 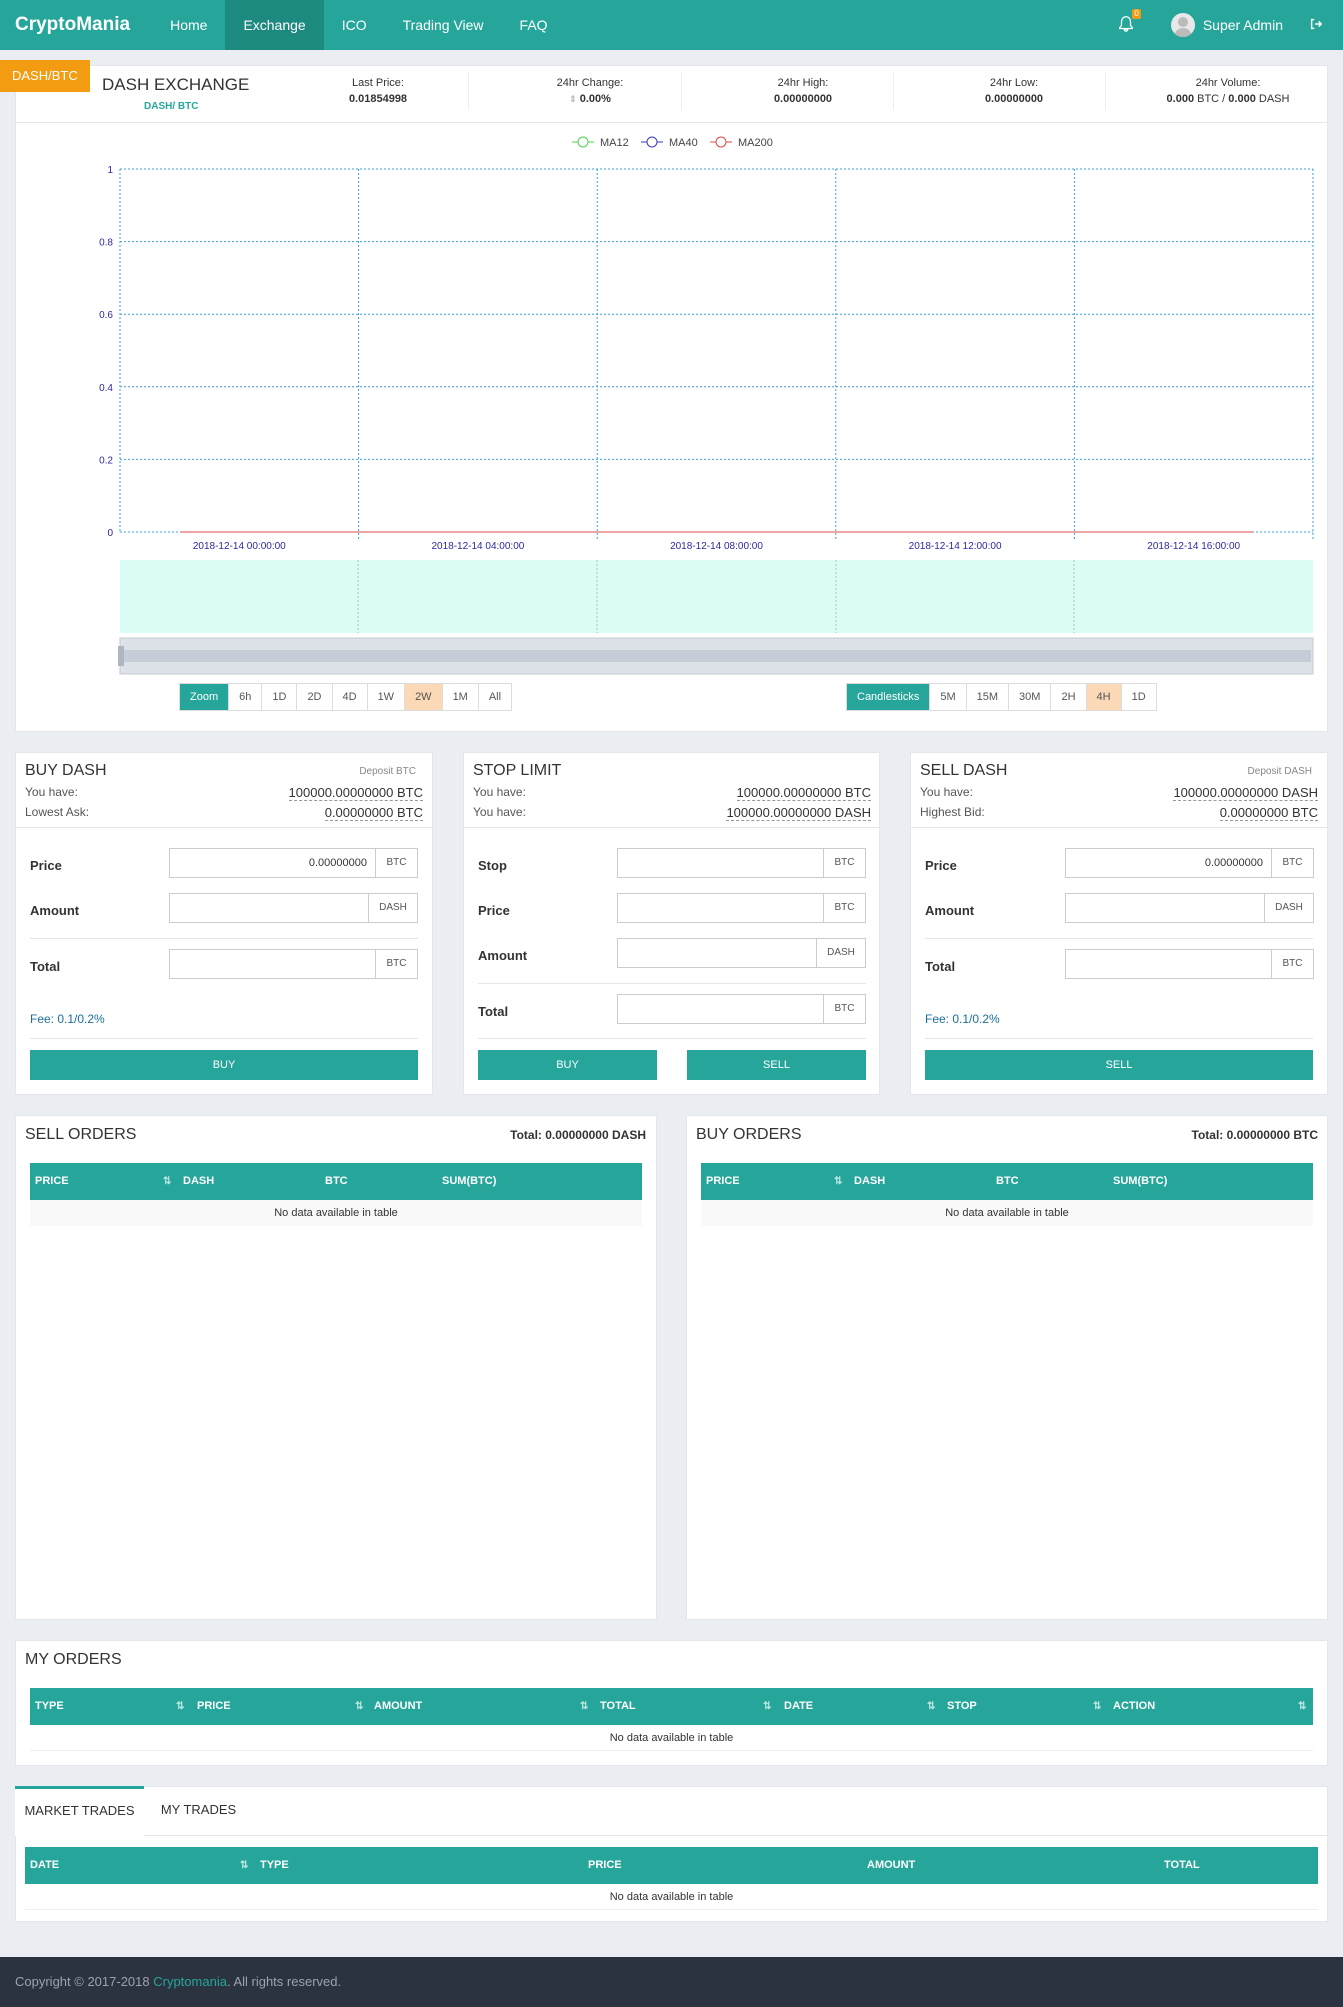 I want to click on footer-brand-link: Cryptomania, so click(x=190, y=1981).